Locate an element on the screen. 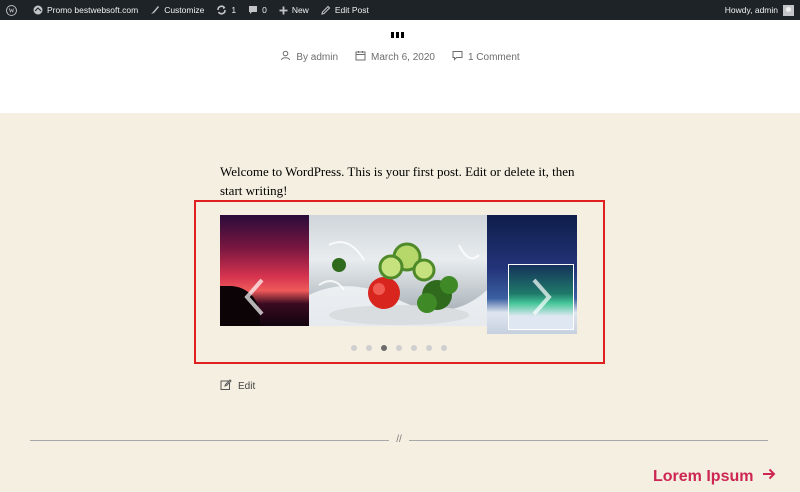 Image resolution: width=800 pixels, height=492 pixels. new-content-link: New is located at coordinates (294, 10).